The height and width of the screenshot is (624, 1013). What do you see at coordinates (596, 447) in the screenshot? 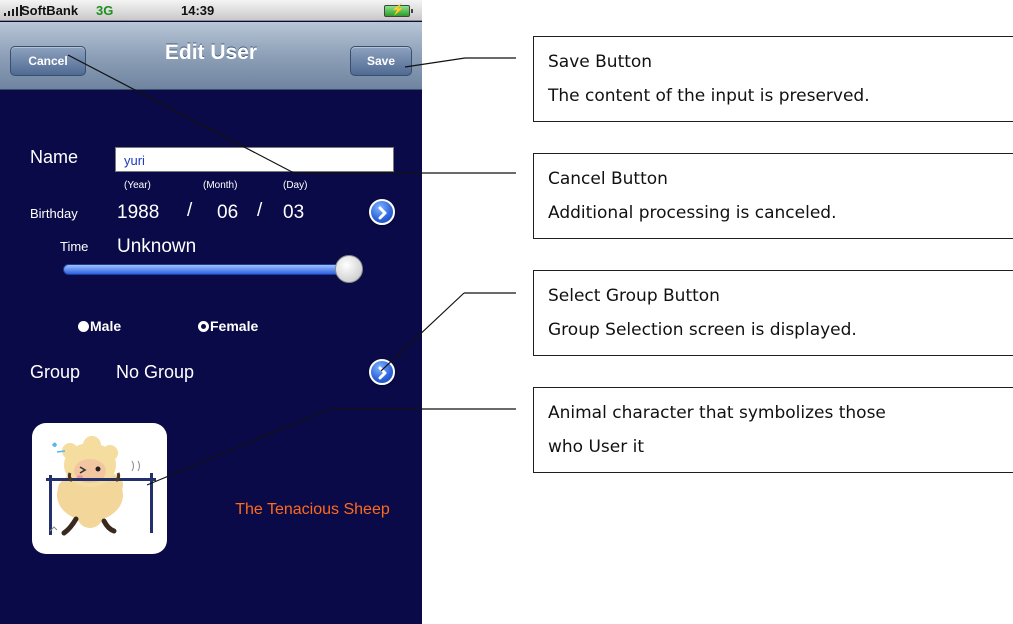
I see `callout-text: who User it` at bounding box center [596, 447].